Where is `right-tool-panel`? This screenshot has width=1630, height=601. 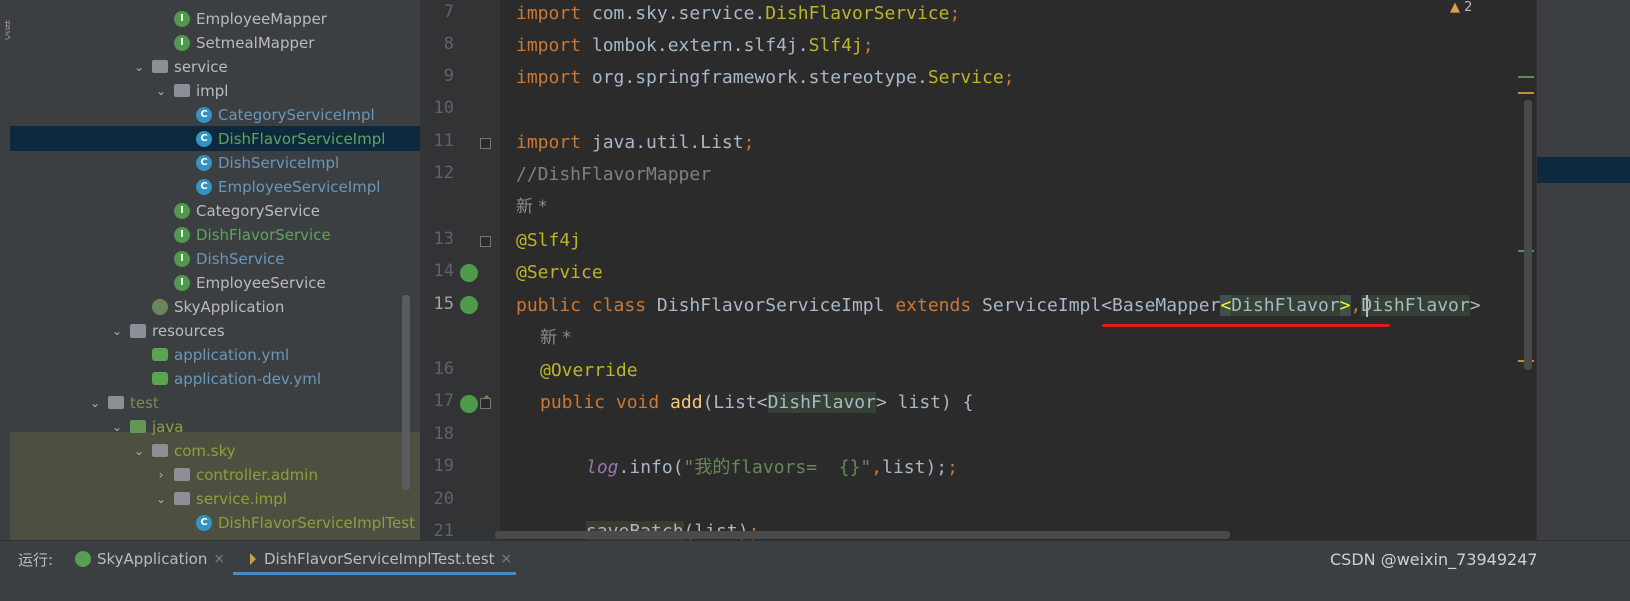 right-tool-panel is located at coordinates (1583, 284).